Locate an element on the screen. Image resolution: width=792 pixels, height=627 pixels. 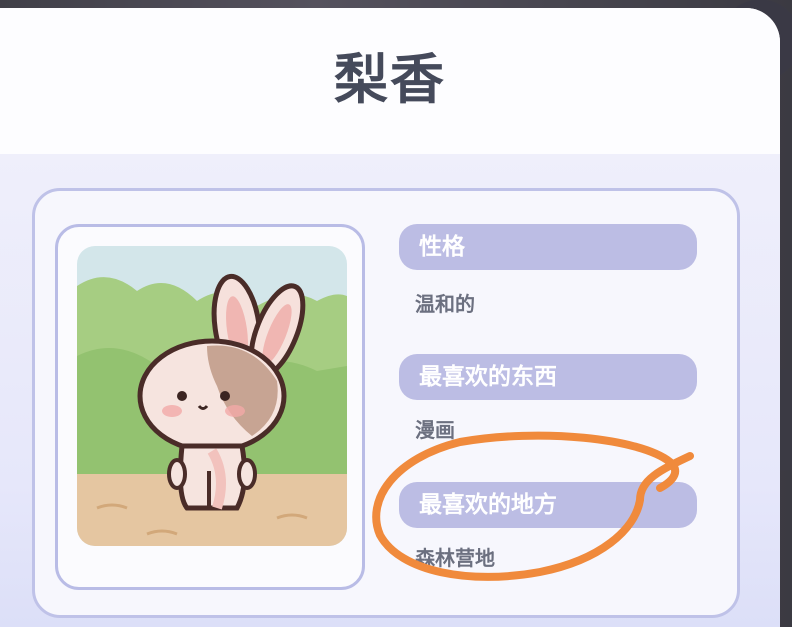
character-name: 梨香 is located at coordinates (390, 79).